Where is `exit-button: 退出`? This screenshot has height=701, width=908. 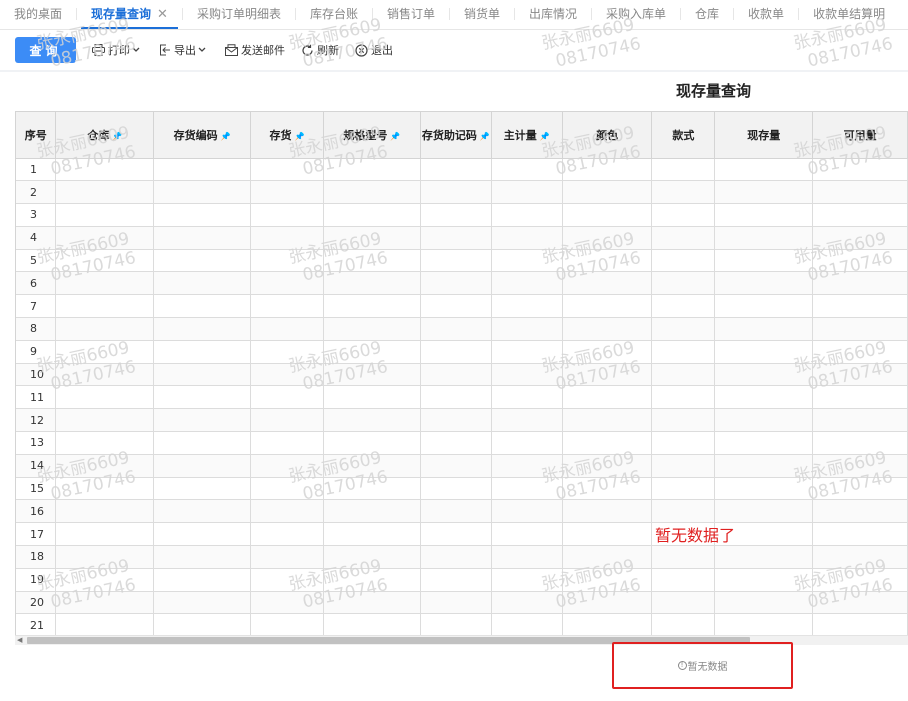
exit-button: 退出 is located at coordinates (374, 50).